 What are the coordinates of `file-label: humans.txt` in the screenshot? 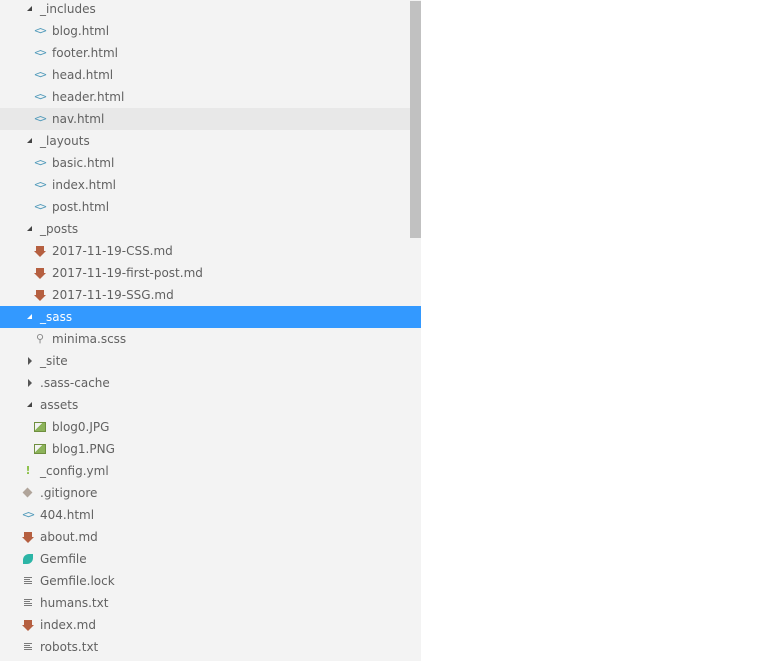 It's located at (74, 603).